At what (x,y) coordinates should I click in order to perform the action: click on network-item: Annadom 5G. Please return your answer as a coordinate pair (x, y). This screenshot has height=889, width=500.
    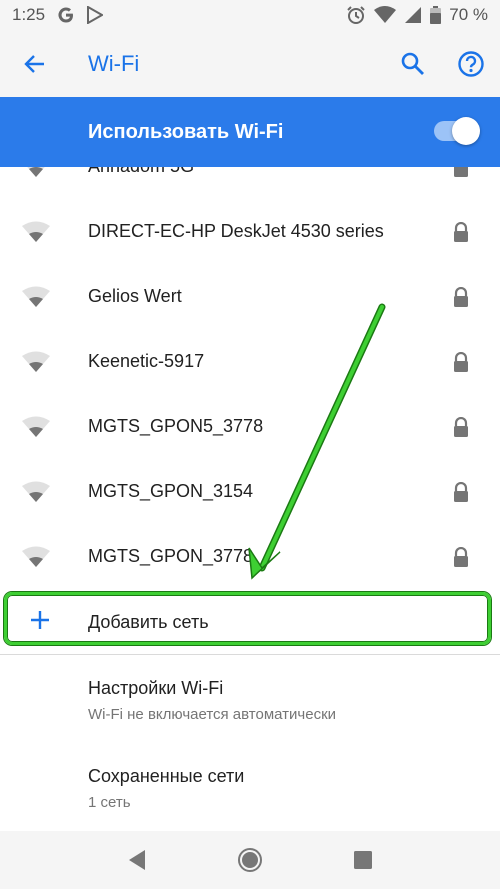
    Looking at the image, I should click on (250, 183).